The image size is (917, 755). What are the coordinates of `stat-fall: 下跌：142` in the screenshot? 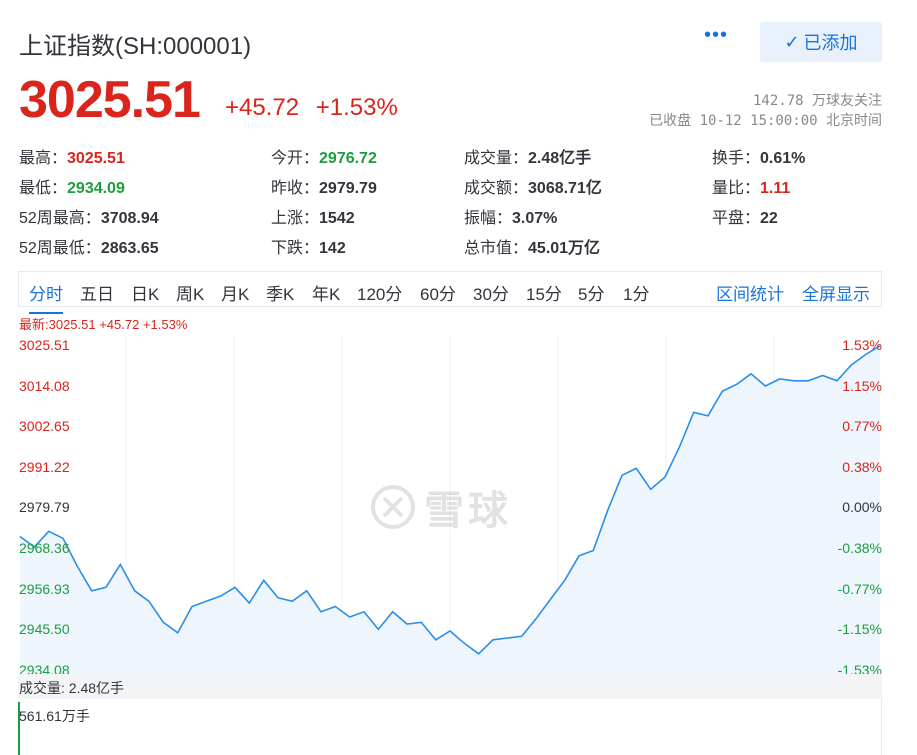 It's located at (308, 248).